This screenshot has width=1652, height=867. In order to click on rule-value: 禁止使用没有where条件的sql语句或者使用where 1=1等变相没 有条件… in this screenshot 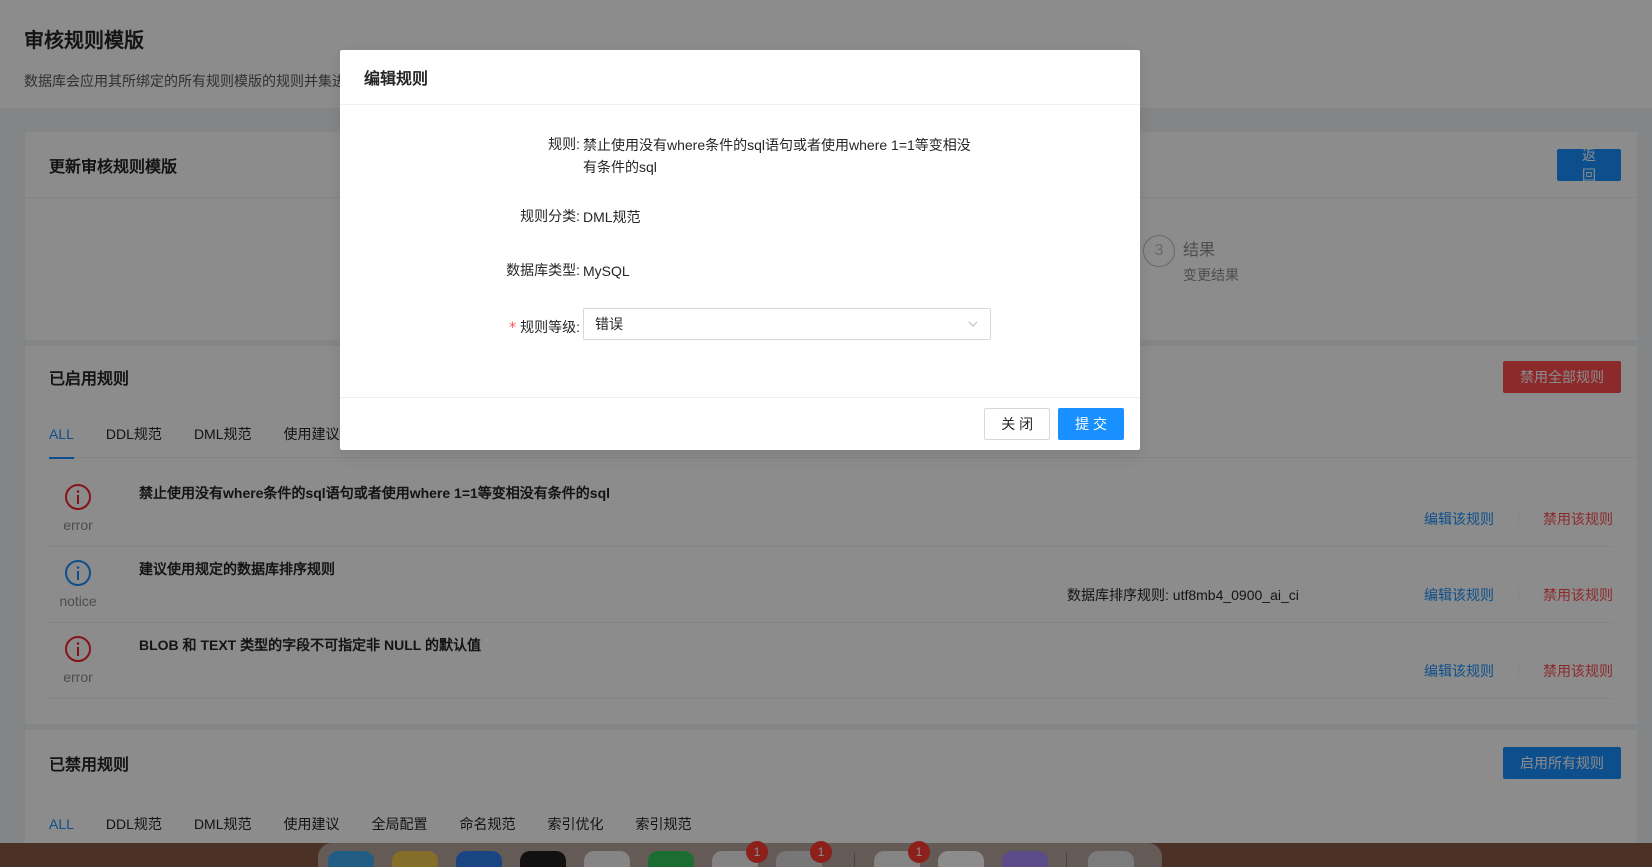, I will do `click(777, 156)`.